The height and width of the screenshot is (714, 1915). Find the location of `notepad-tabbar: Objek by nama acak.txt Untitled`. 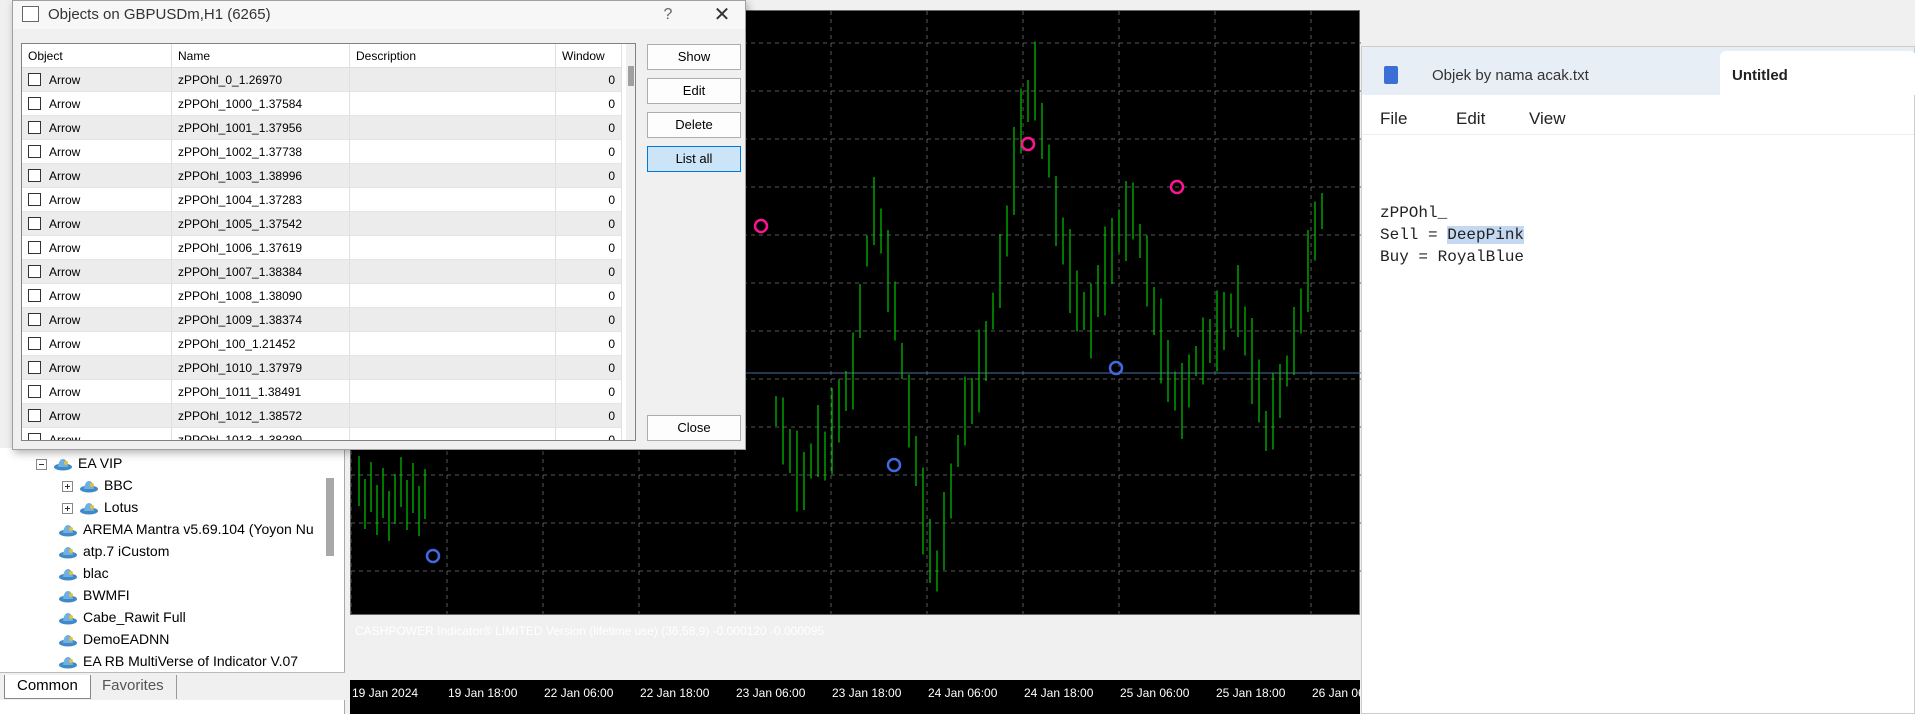

notepad-tabbar: Objek by nama acak.txt Untitled is located at coordinates (1638, 71).